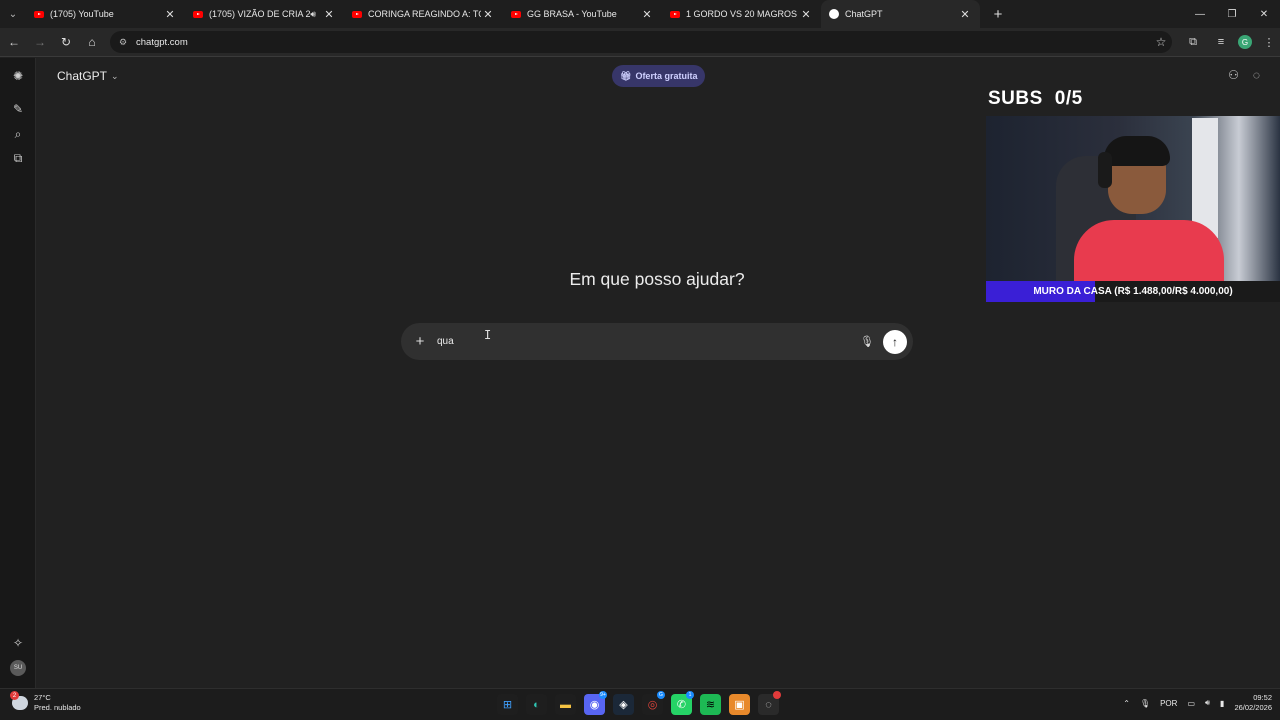  What do you see at coordinates (1205, 178) in the screenshot?
I see `webcam-window` at bounding box center [1205, 178].